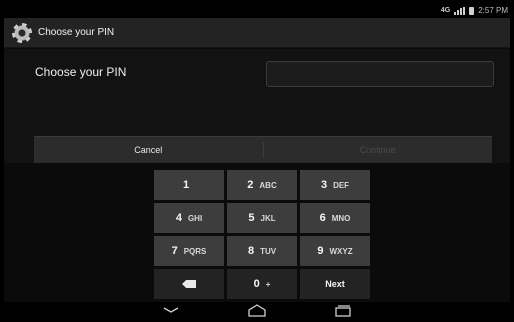 This screenshot has width=514, height=322. Describe the element at coordinates (380, 74) in the screenshot. I see `pin-input` at that location.